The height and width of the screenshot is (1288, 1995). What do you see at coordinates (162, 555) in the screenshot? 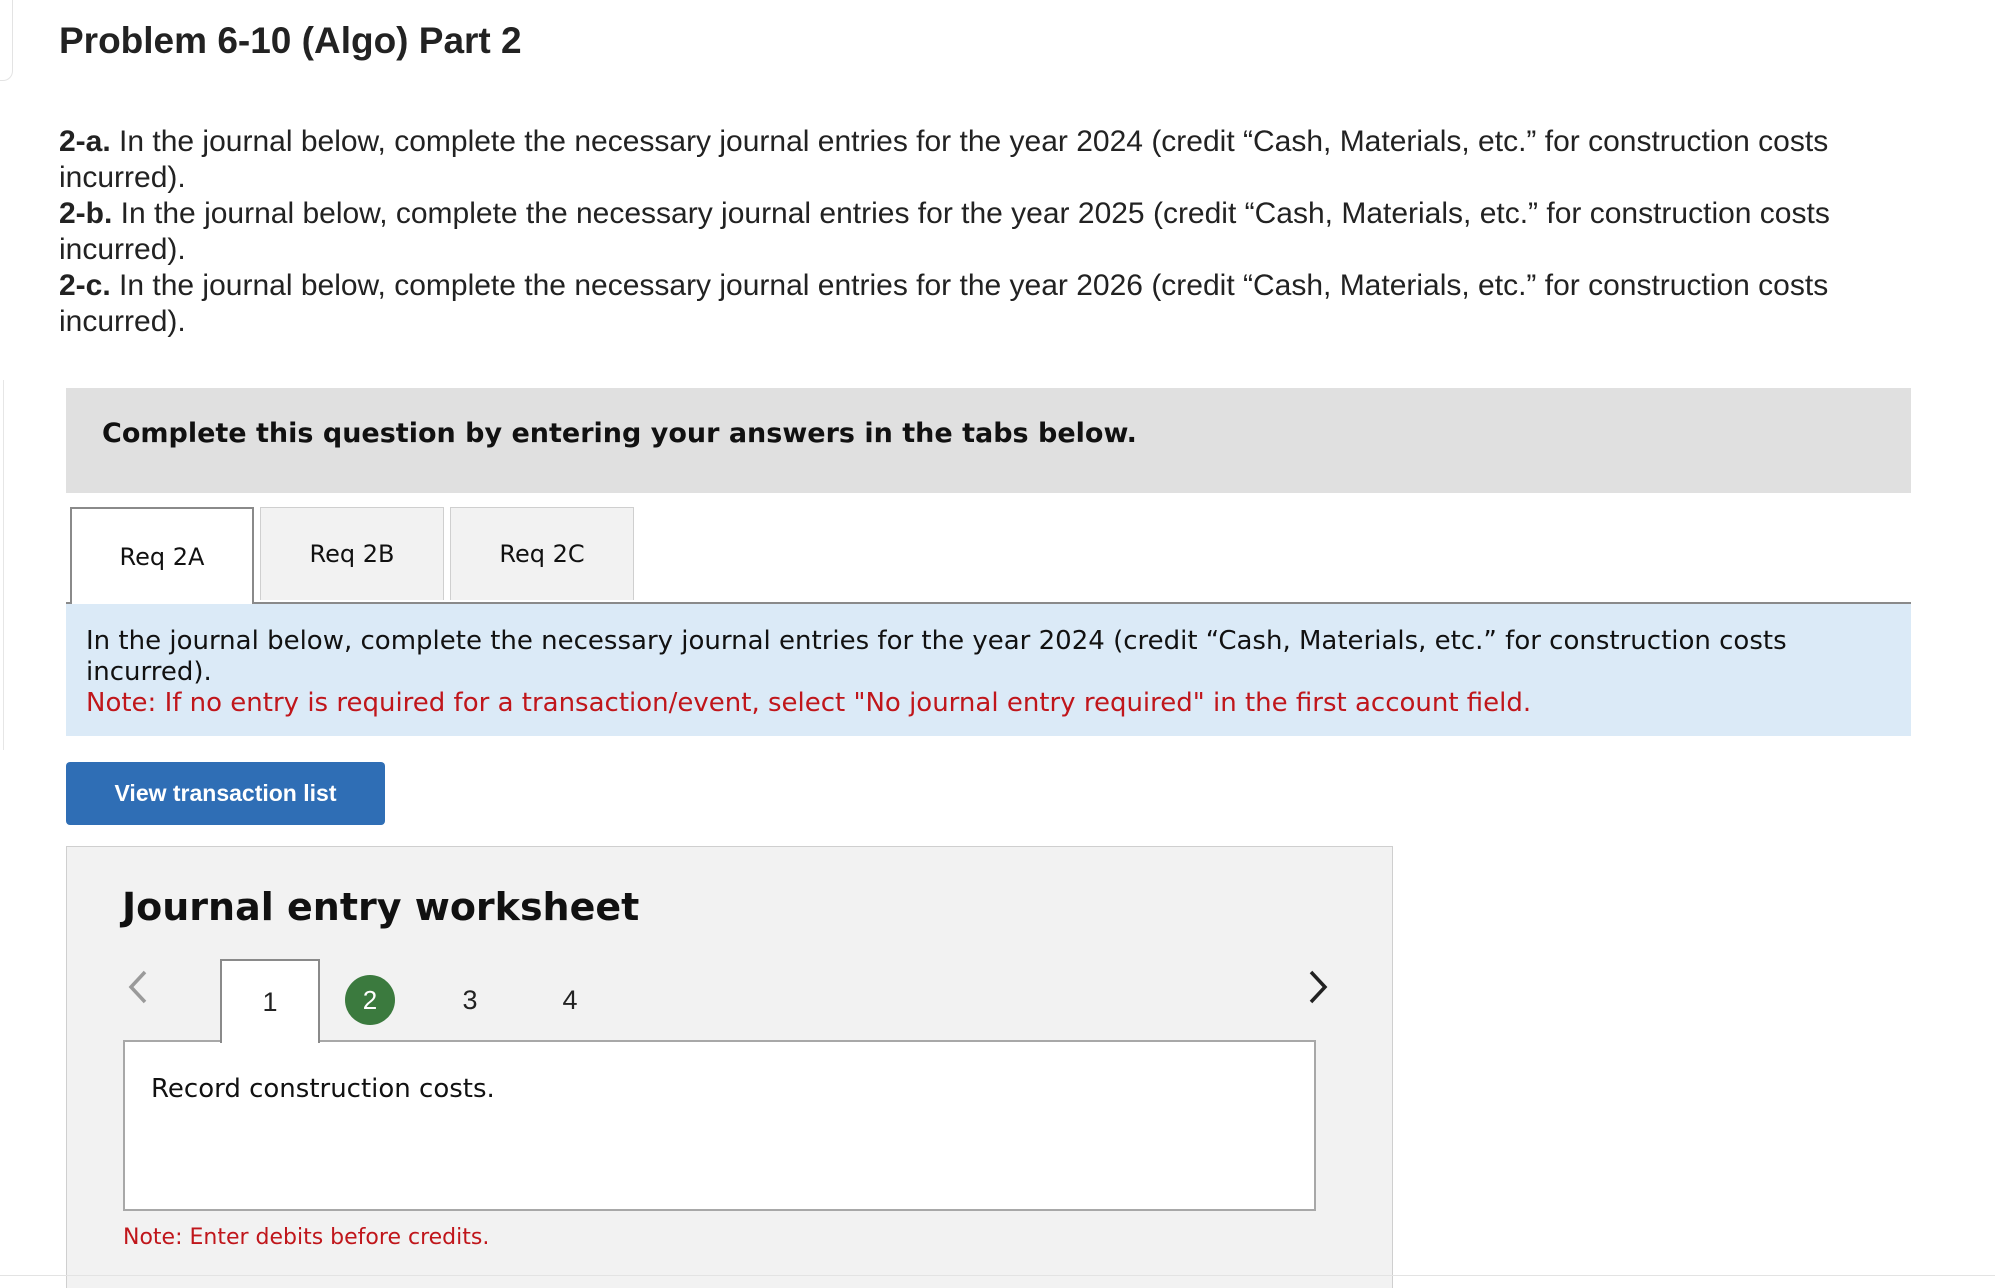
I see `tab-req-2a: Req 2A` at bounding box center [162, 555].